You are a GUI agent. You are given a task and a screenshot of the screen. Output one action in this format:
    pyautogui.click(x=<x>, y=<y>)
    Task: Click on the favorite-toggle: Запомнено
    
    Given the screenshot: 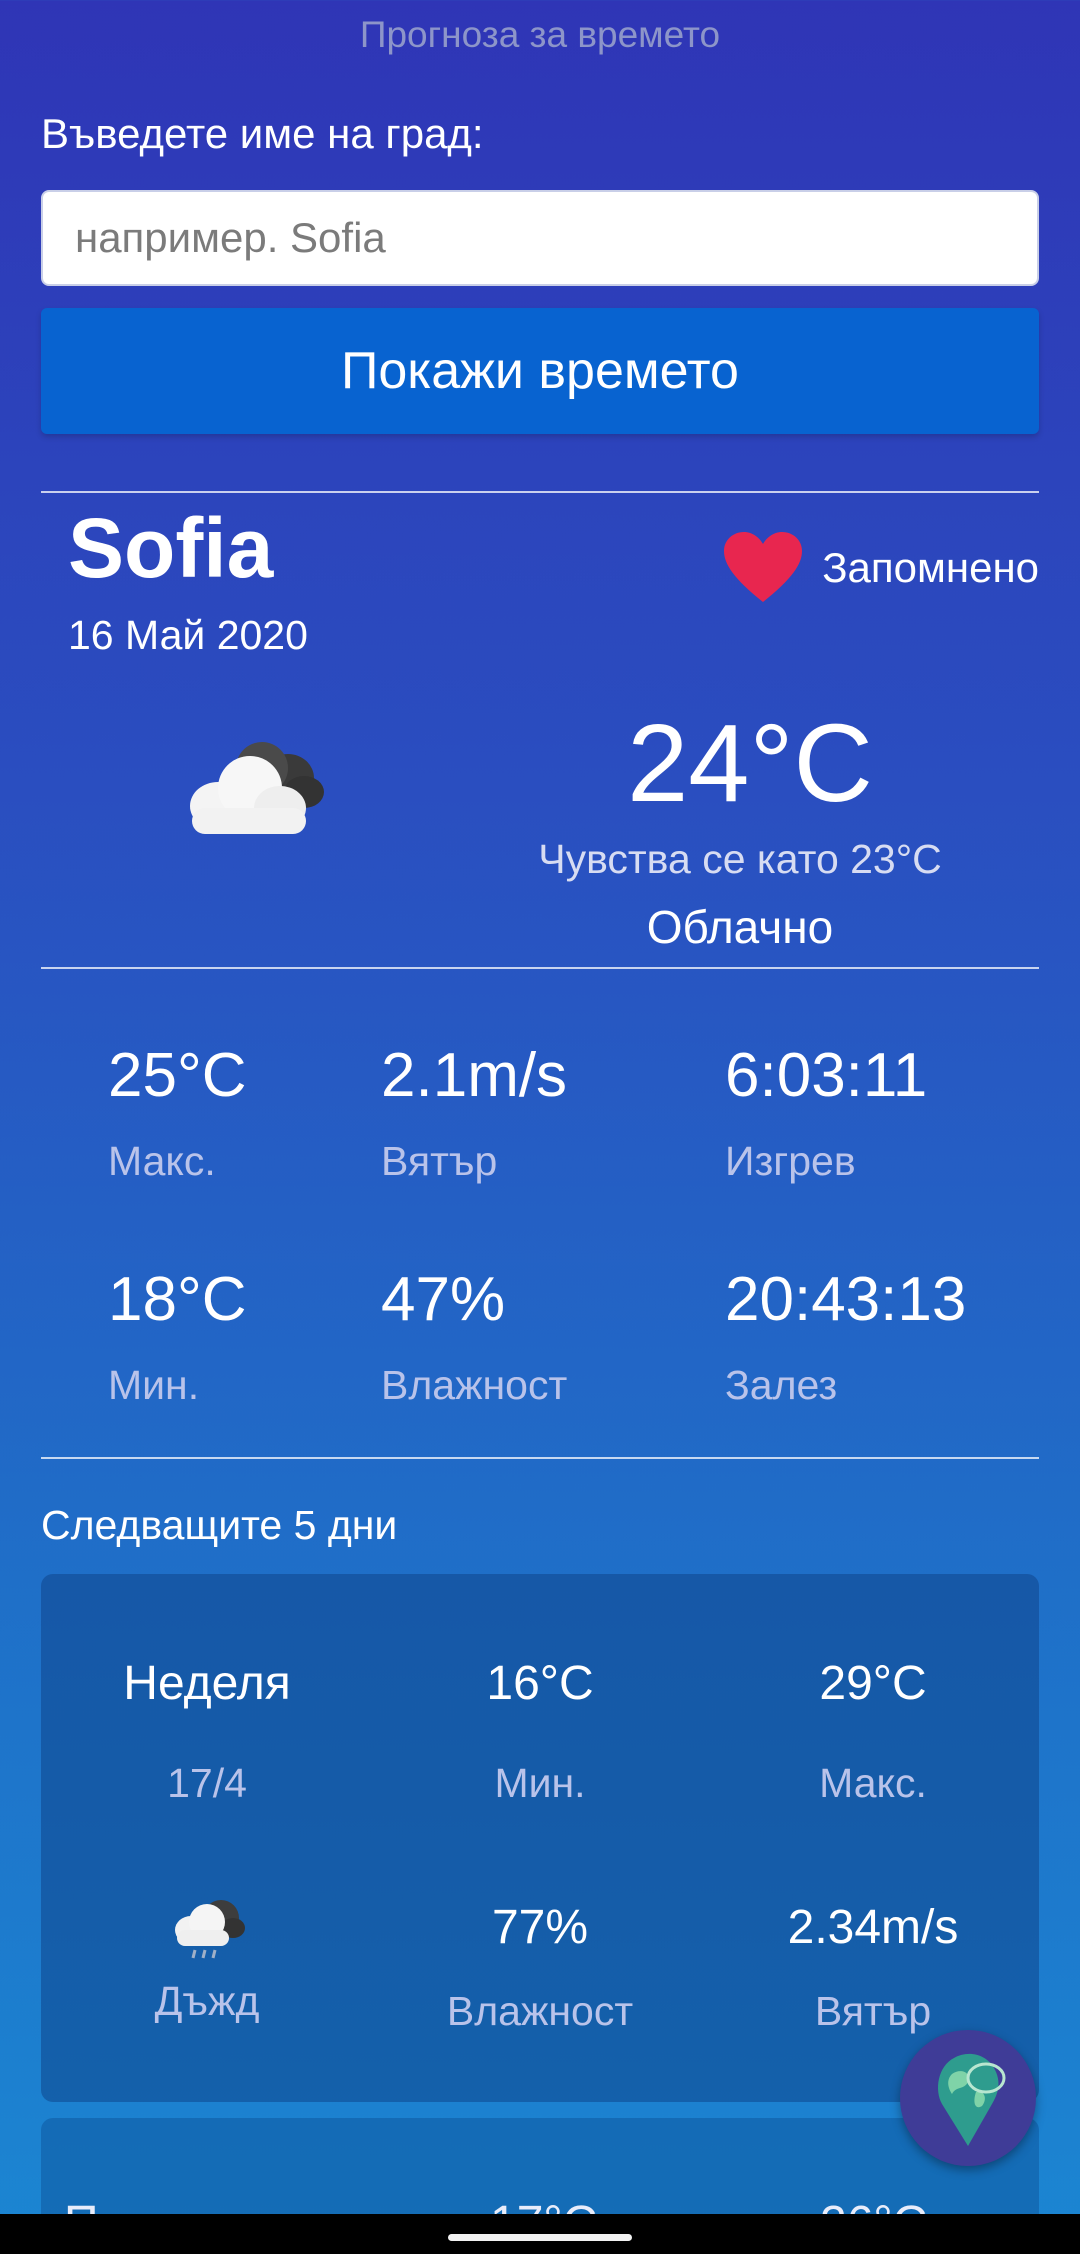 What is the action you would take?
    pyautogui.click(x=881, y=568)
    